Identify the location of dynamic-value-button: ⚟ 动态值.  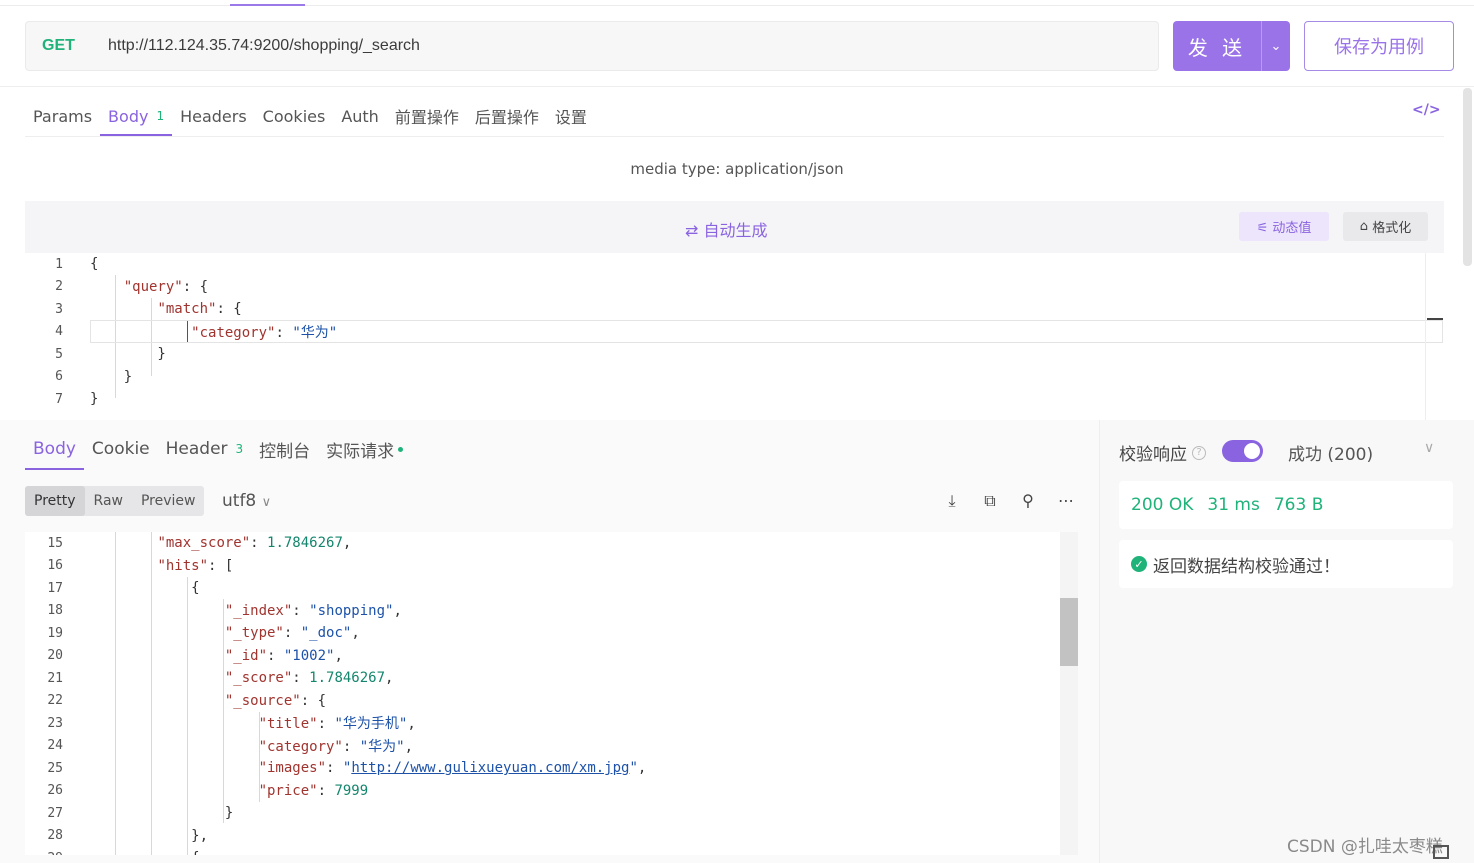
(1284, 226).